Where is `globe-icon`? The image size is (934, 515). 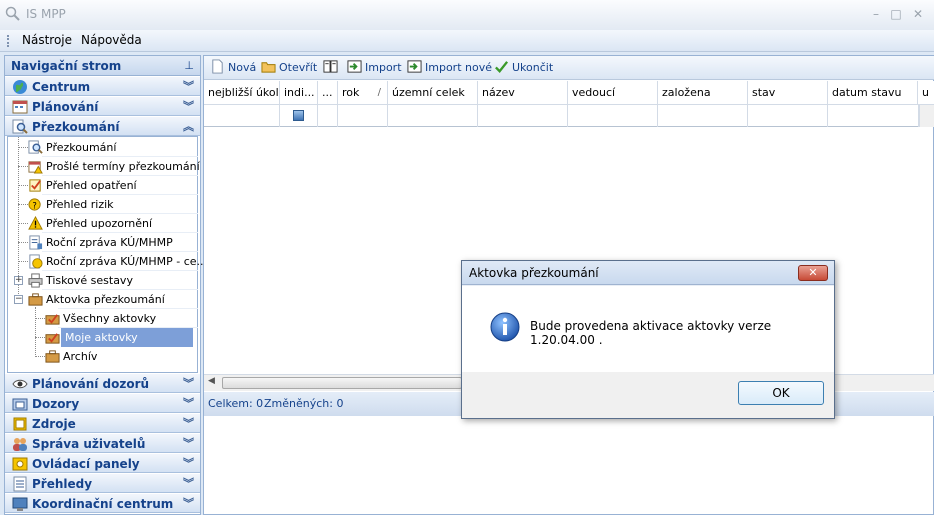
globe-icon is located at coordinates (20, 87).